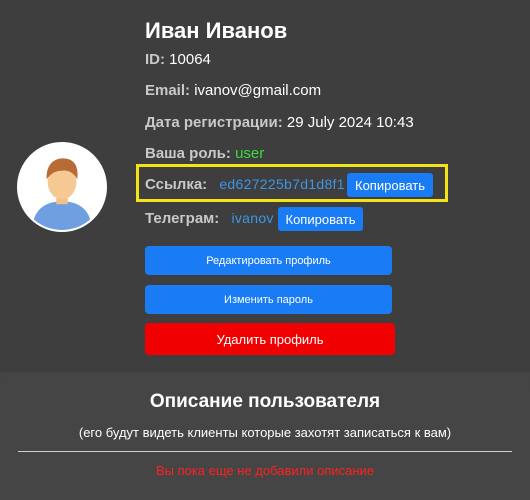 The height and width of the screenshot is (500, 530). Describe the element at coordinates (281, 184) in the screenshot. I see `link-value: ed627225b7d1d8f1` at that location.